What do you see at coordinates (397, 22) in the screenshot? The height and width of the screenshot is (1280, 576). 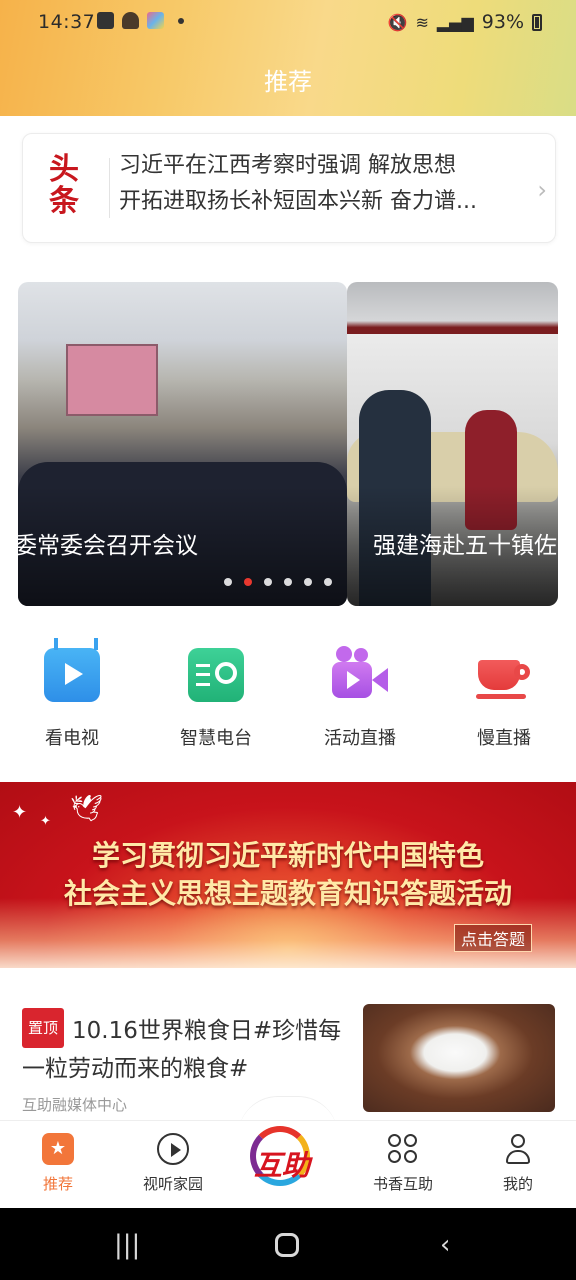 I see `mute-icon: 🔇` at bounding box center [397, 22].